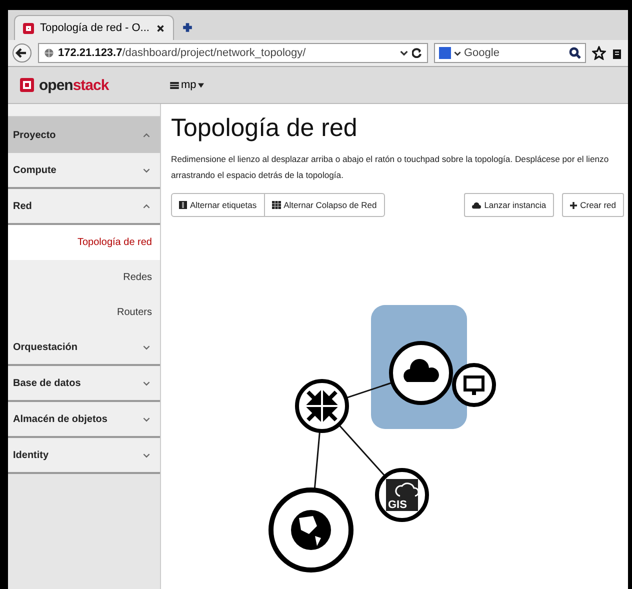 The height and width of the screenshot is (589, 632). I want to click on cloud-node-icon, so click(421, 373).